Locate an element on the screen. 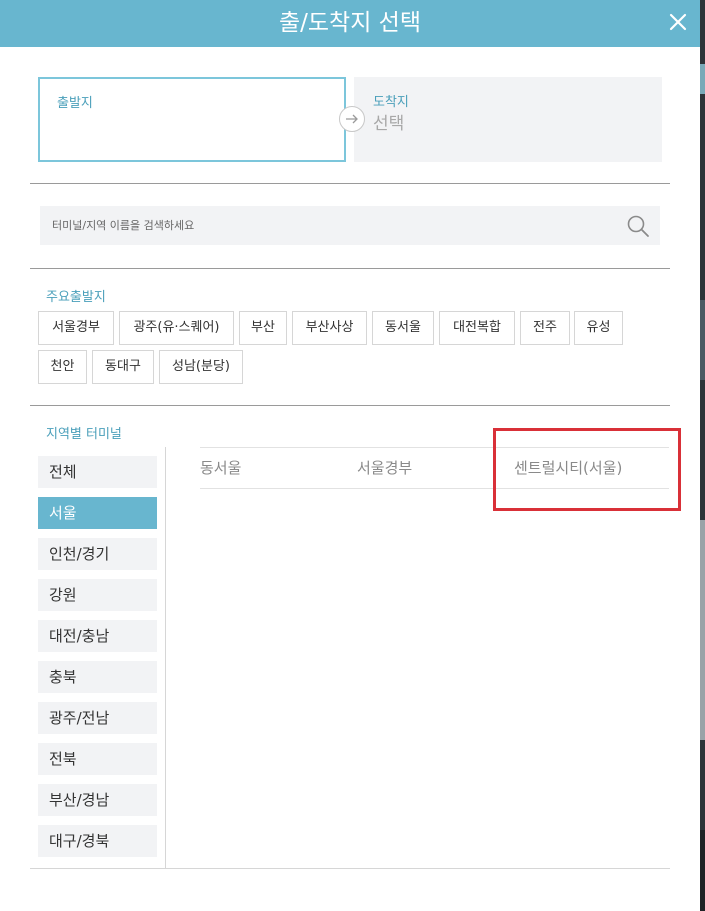  region-gangwon: 강원 is located at coordinates (97, 595).